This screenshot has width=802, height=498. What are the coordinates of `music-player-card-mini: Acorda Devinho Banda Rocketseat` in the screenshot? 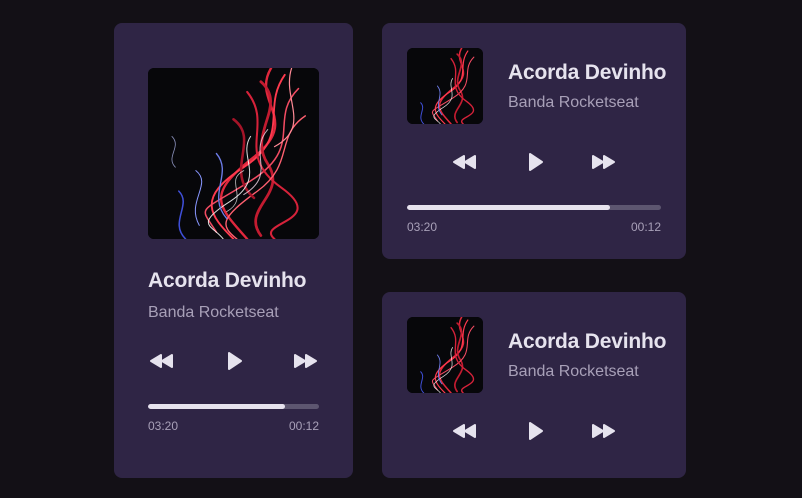 It's located at (534, 385).